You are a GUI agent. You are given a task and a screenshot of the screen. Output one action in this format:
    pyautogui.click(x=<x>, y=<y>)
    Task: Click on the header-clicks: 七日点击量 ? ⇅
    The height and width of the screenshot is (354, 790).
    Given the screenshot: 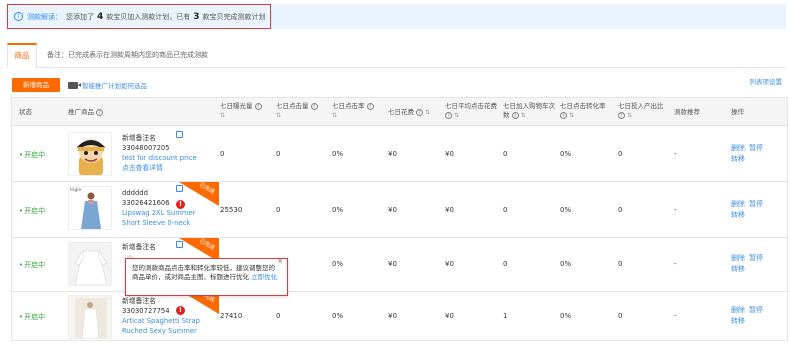 What is the action you would take?
    pyautogui.click(x=297, y=111)
    